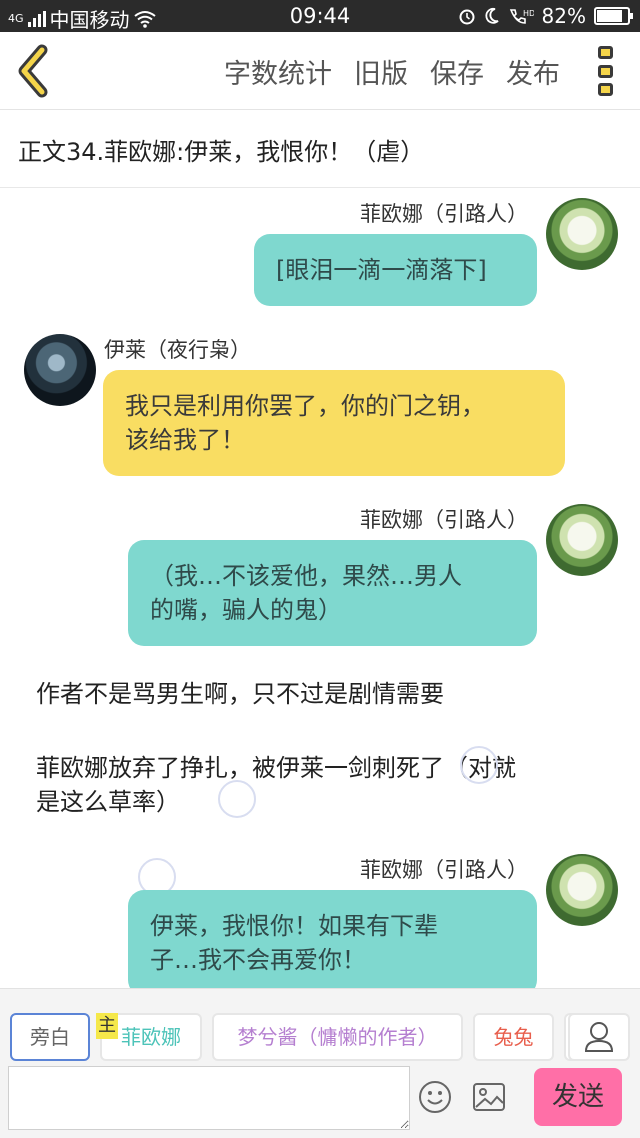 The image size is (640, 1138). Describe the element at coordinates (209, 1098) in the screenshot. I see `message-input` at that location.